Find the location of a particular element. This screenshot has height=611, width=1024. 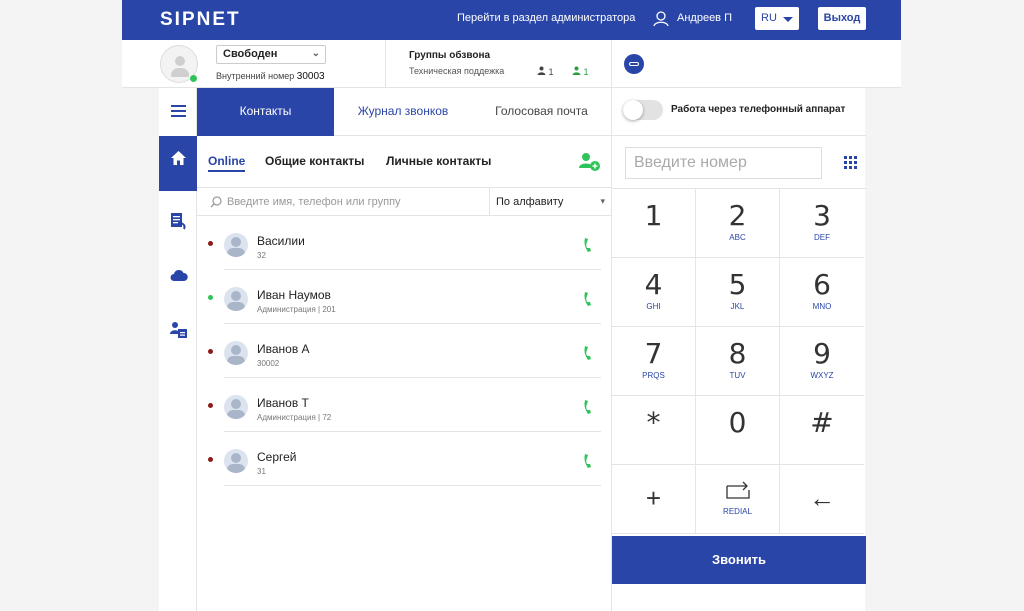

contact-search-input is located at coordinates (357, 202).